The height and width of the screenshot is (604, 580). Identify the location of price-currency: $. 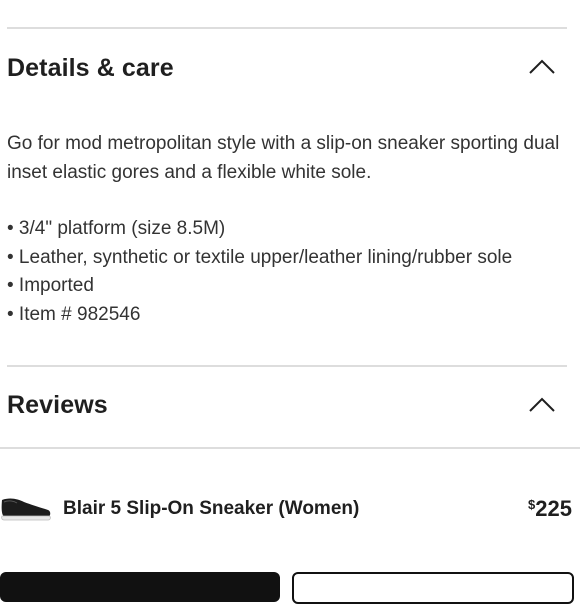
(532, 504).